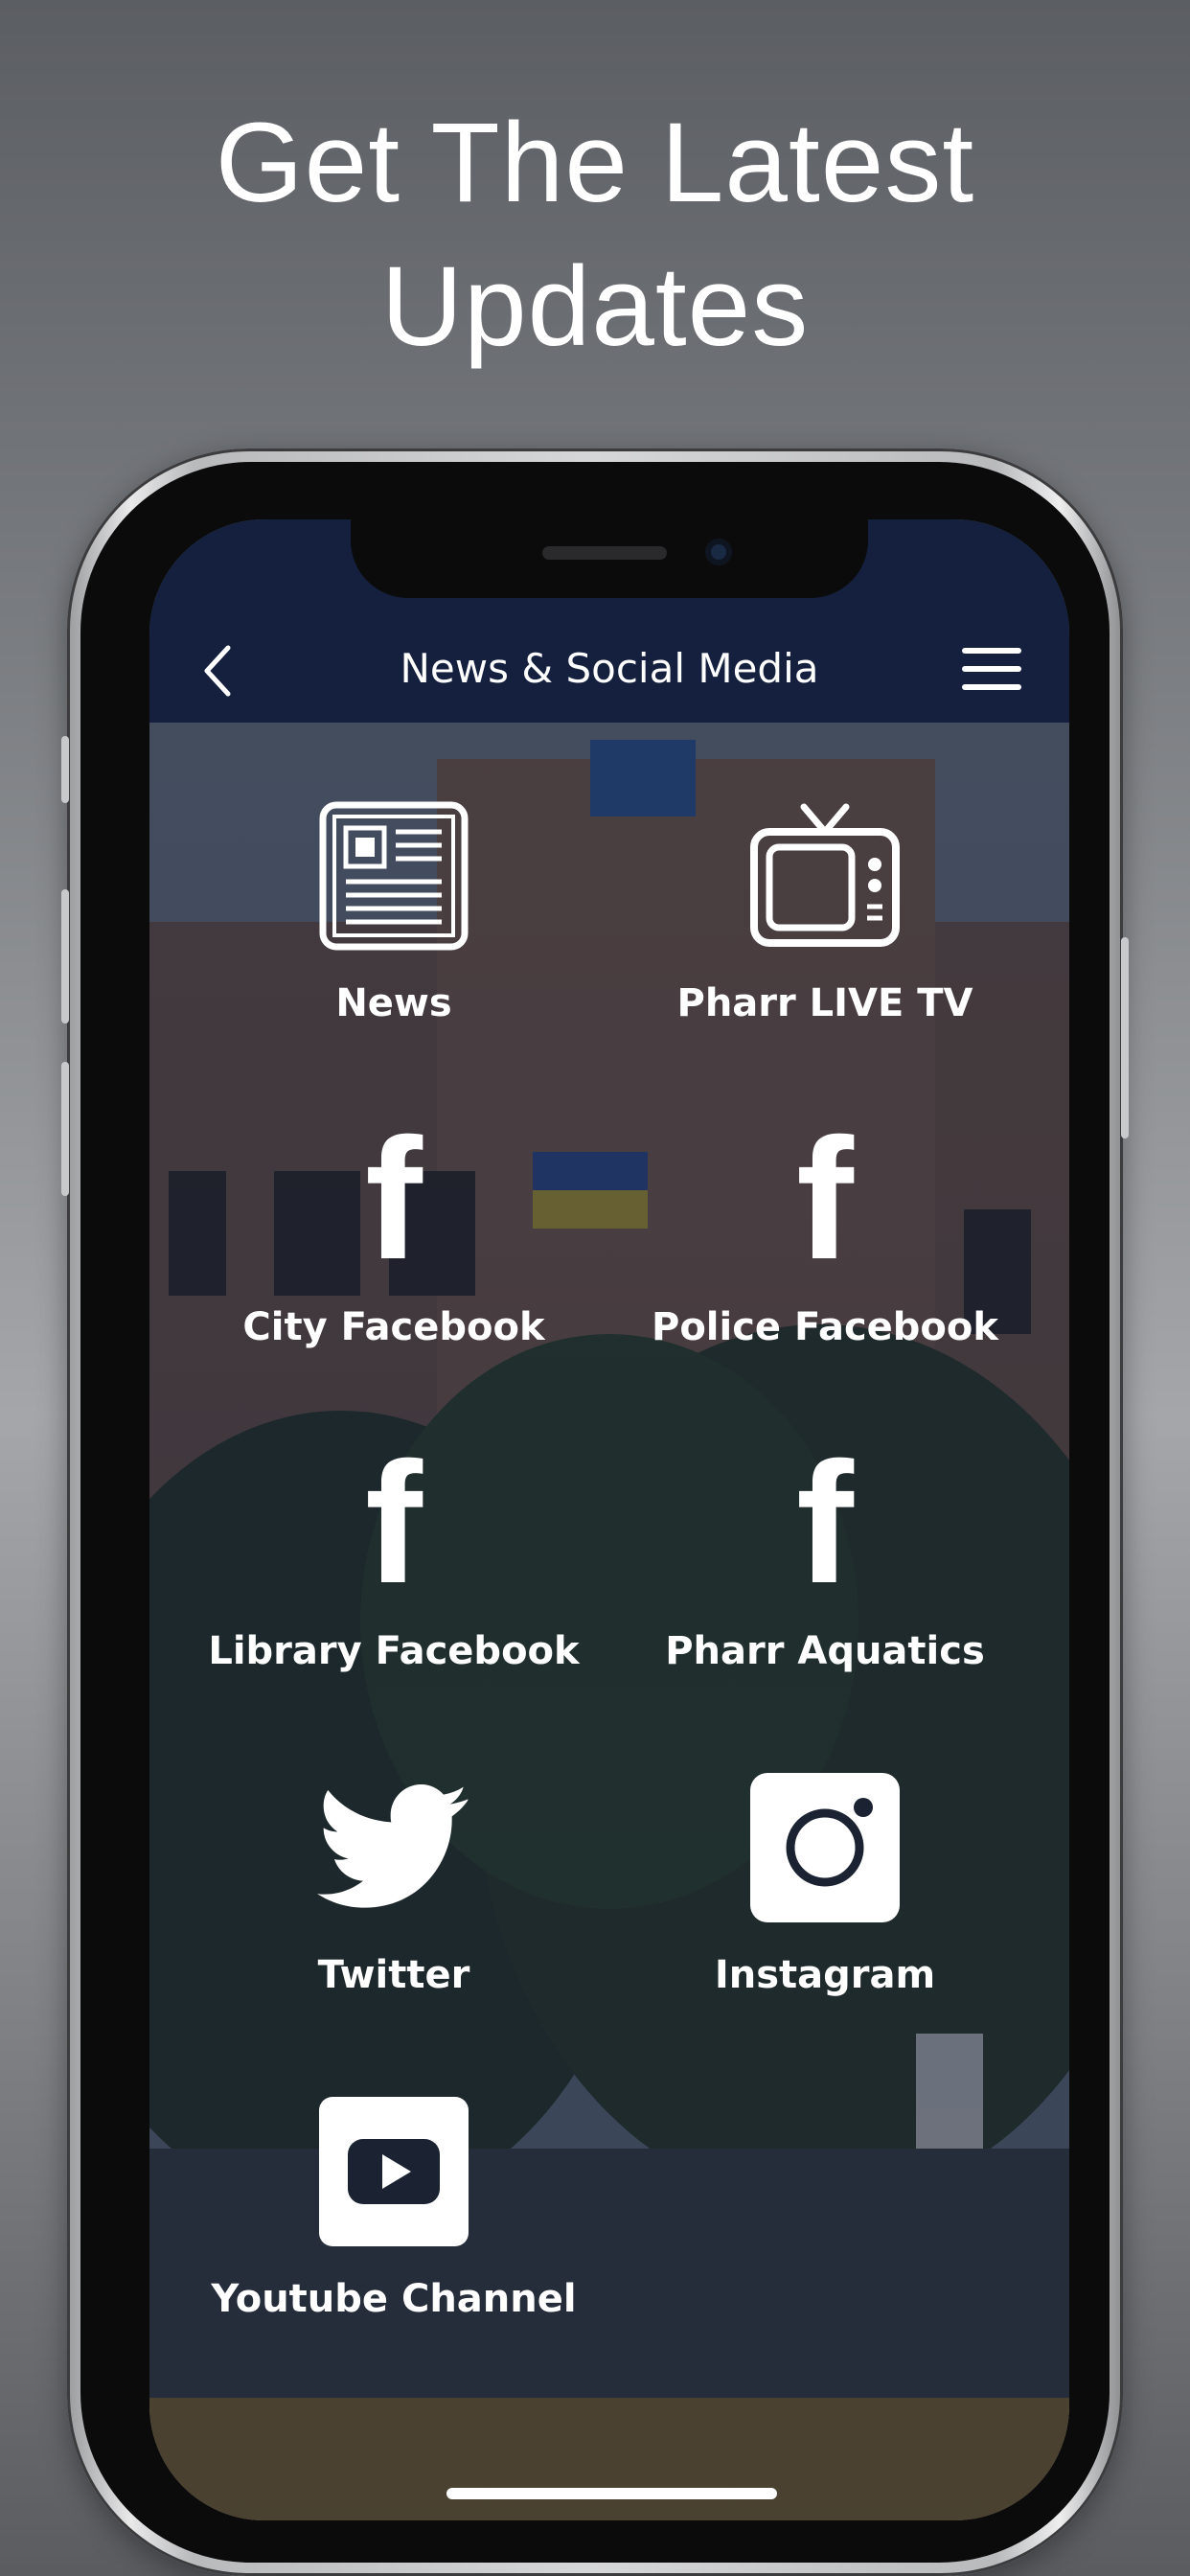  What do you see at coordinates (825, 1975) in the screenshot?
I see `tile-label: Instagram` at bounding box center [825, 1975].